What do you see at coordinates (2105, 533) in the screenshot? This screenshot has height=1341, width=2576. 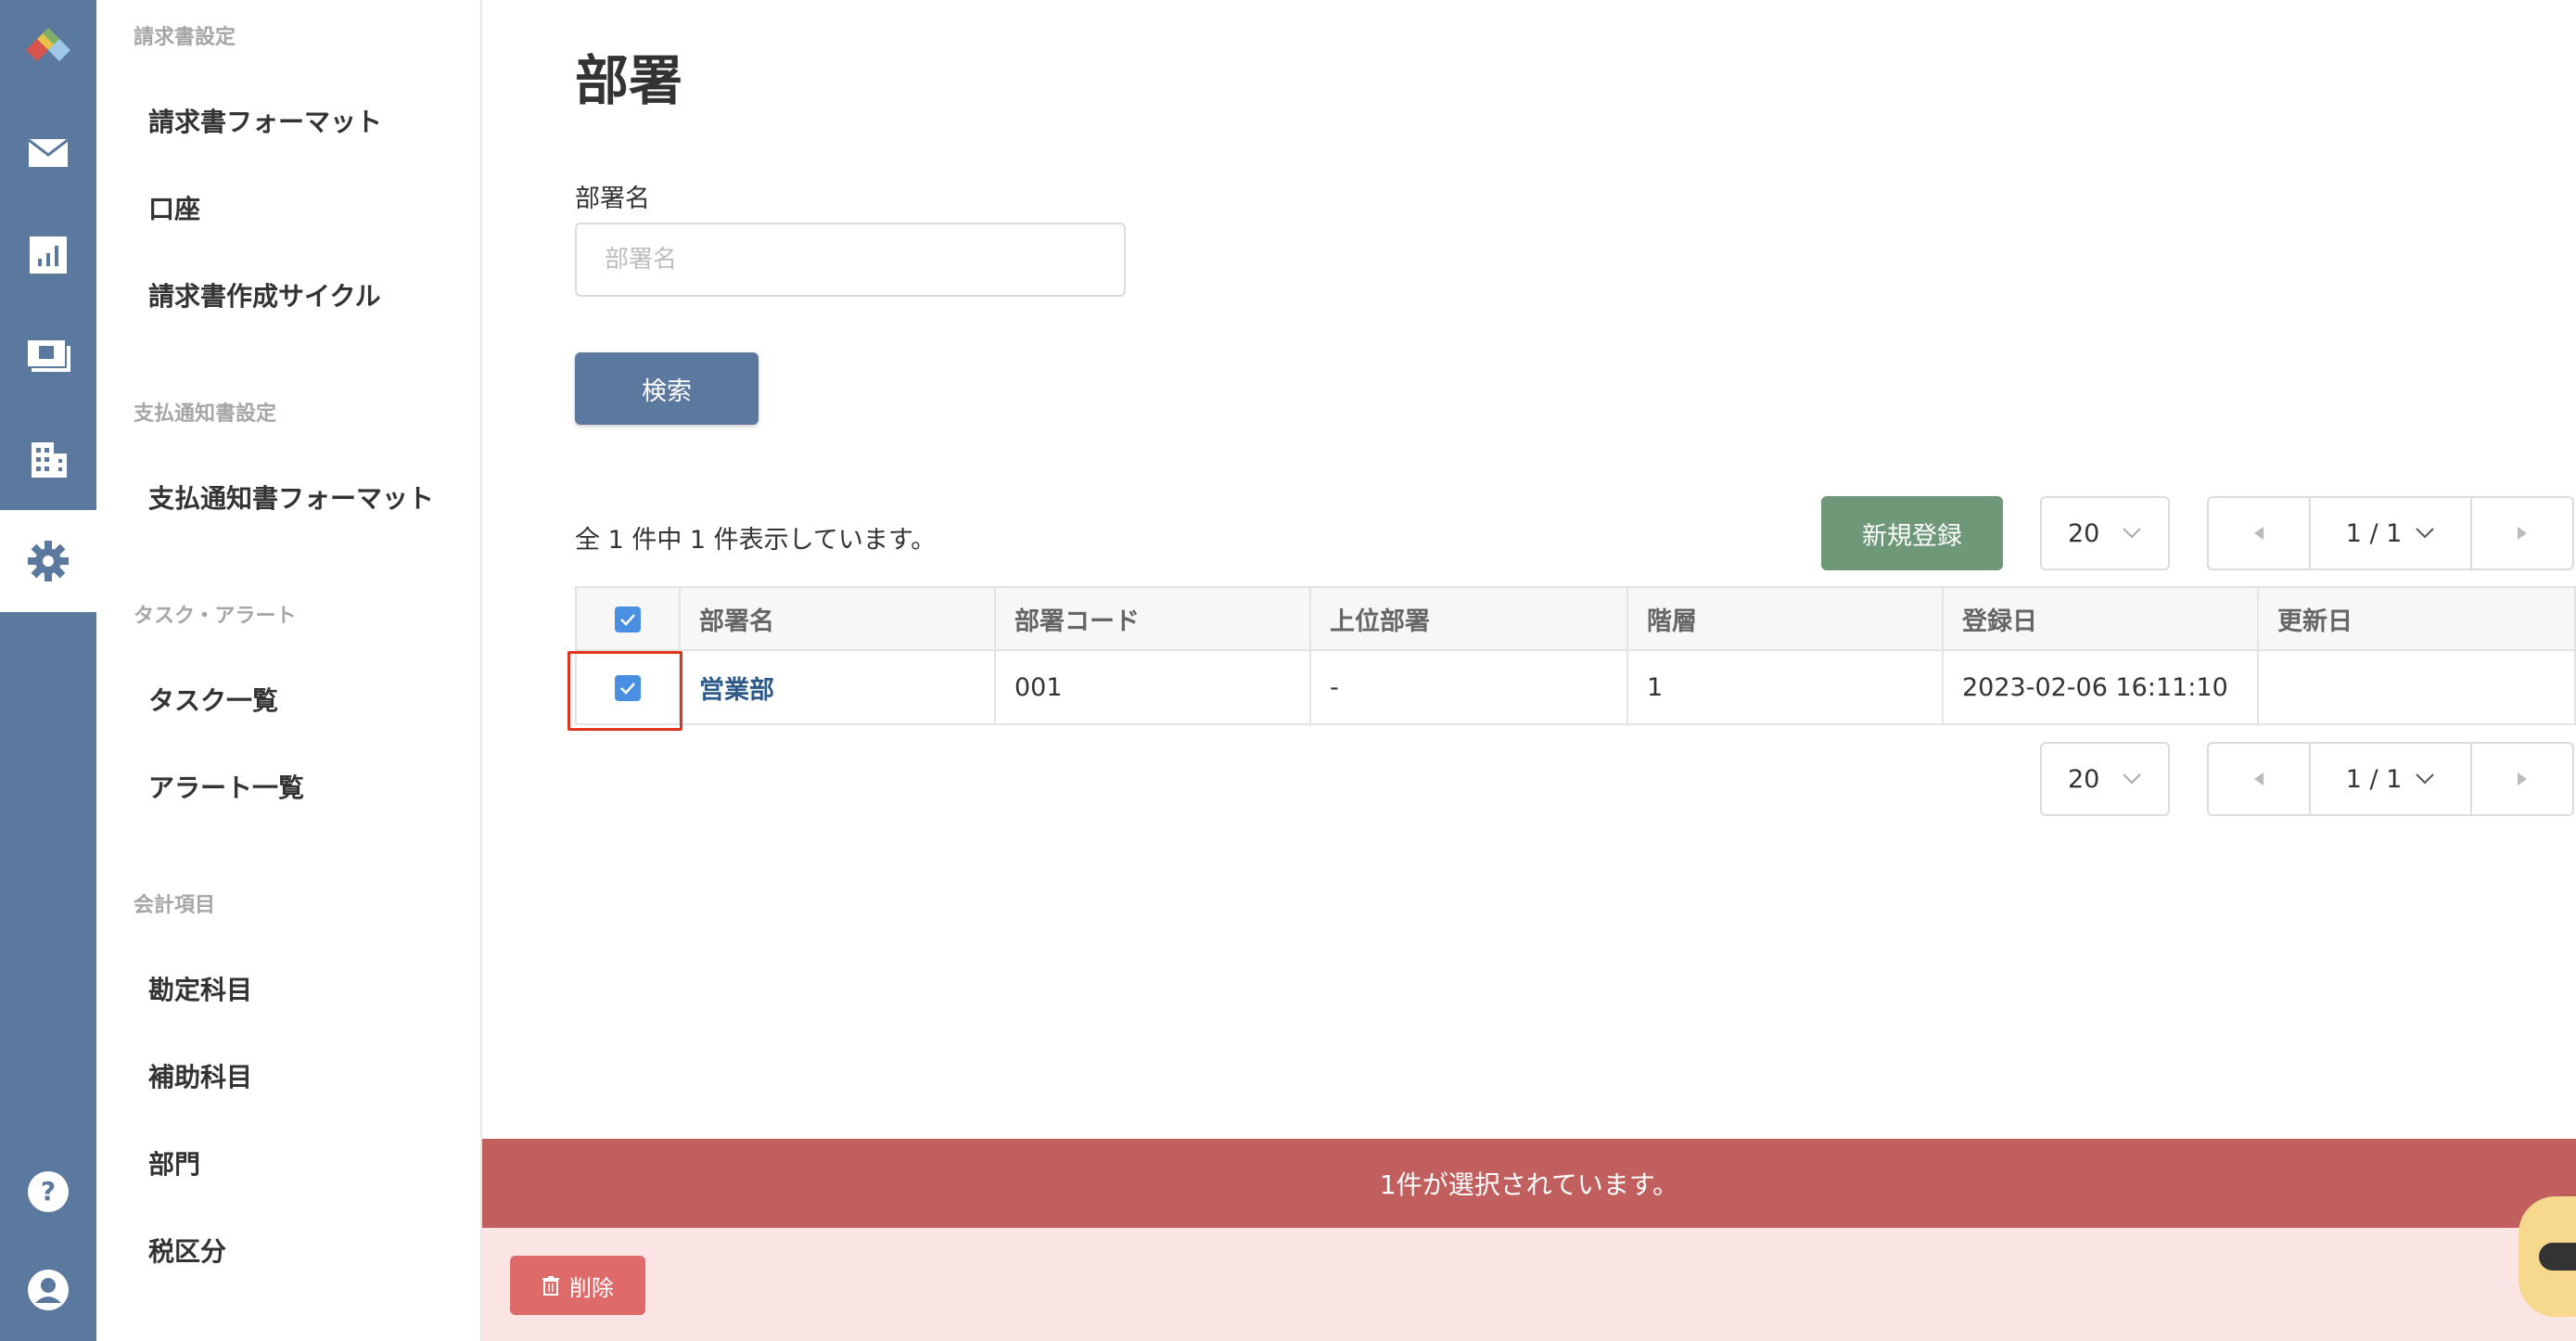 I see `per-page-select: 20` at bounding box center [2105, 533].